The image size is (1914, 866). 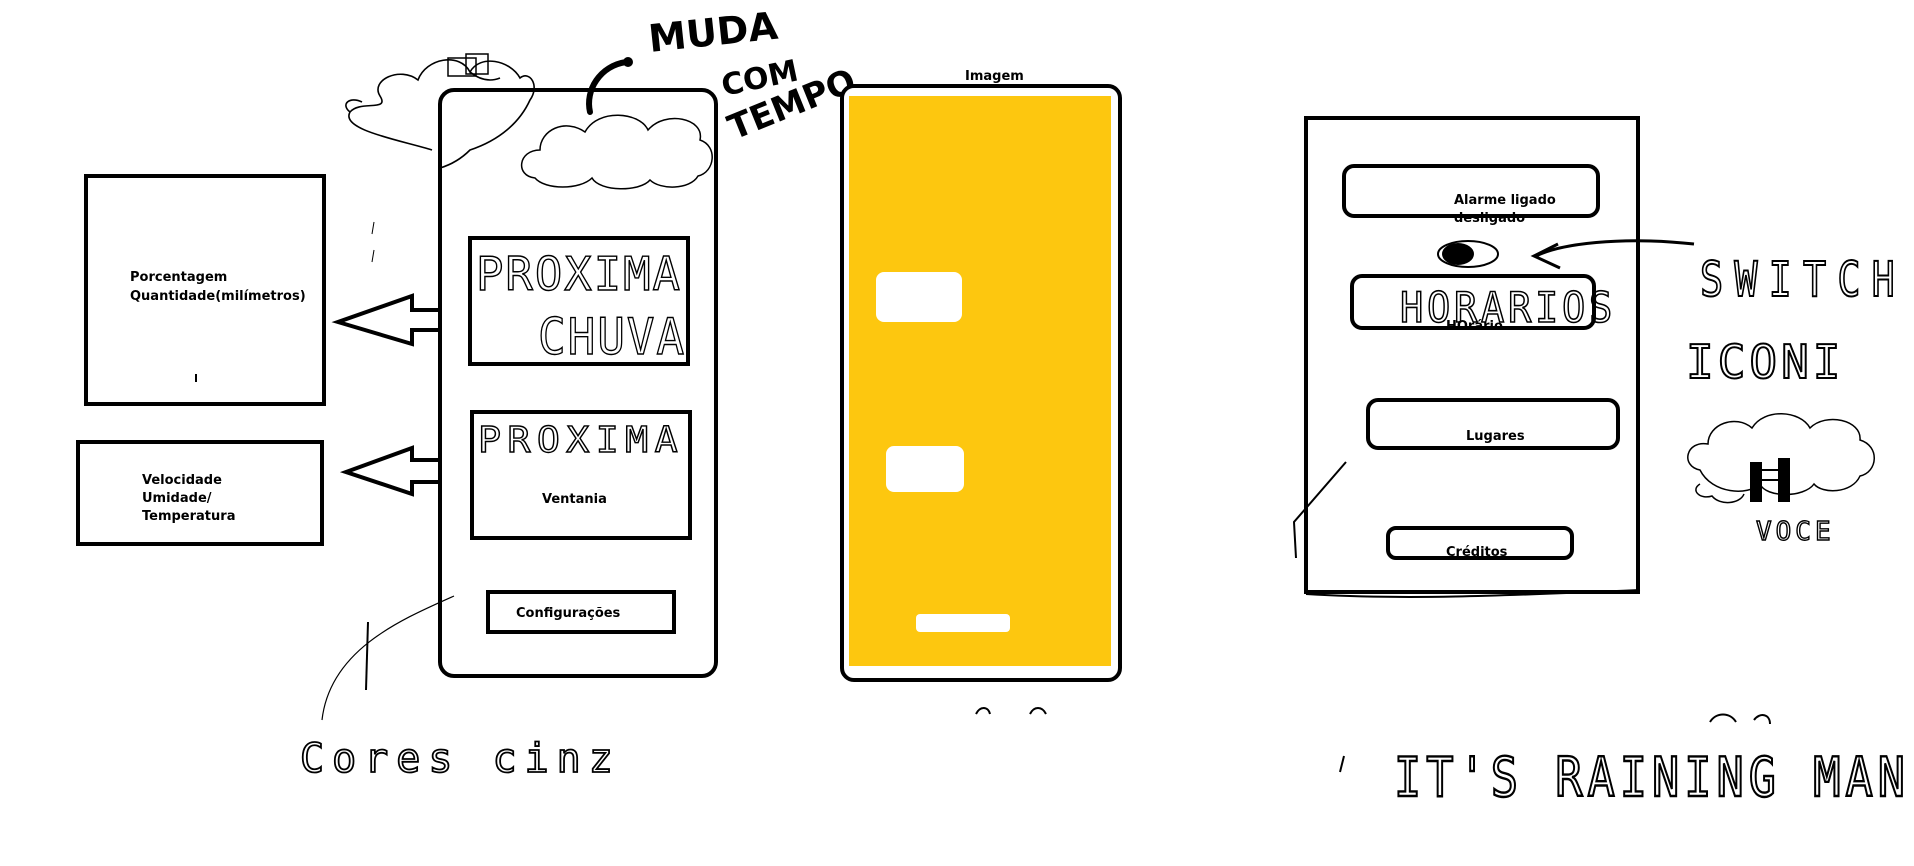 I want to click on icon-caption: VOCE, so click(x=1795, y=532).